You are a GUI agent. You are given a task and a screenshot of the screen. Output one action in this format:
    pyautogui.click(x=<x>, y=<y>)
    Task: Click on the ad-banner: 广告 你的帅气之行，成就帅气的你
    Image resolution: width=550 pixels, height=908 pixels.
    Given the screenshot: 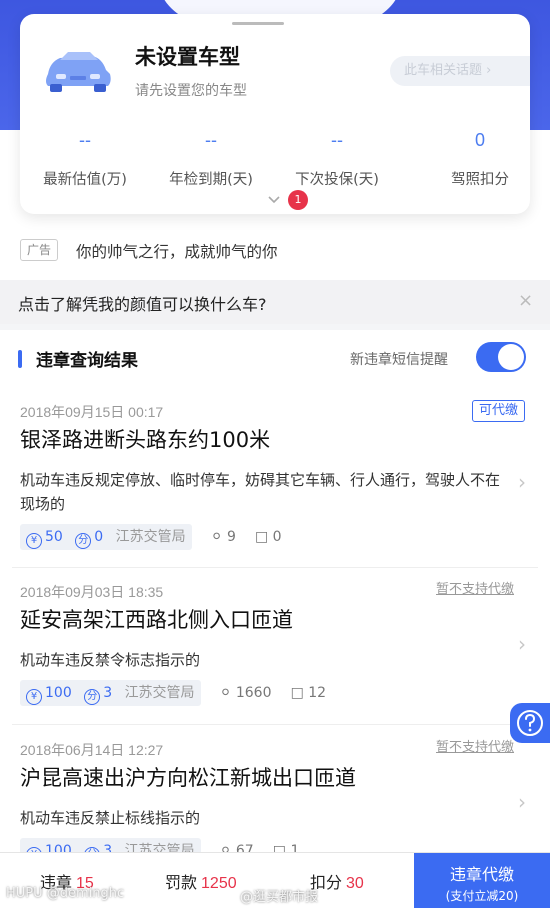 What is the action you would take?
    pyautogui.click(x=275, y=251)
    